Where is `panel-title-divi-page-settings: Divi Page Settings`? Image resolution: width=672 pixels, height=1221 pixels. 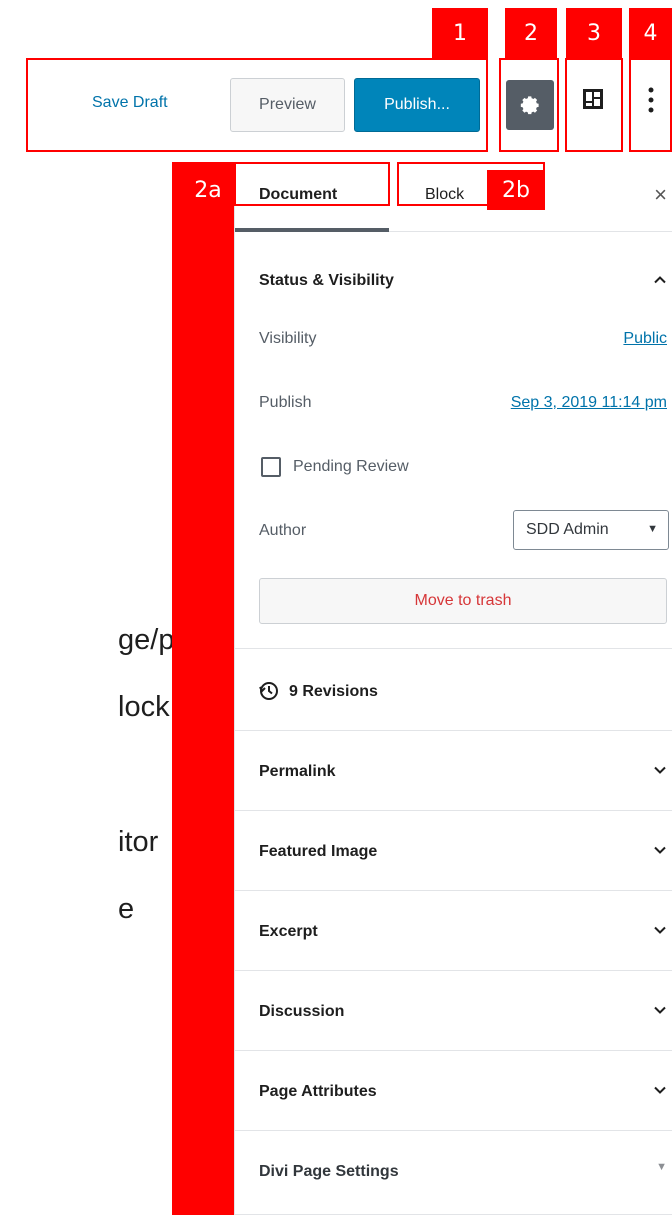
panel-title-divi-page-settings: Divi Page Settings is located at coordinates (329, 1171).